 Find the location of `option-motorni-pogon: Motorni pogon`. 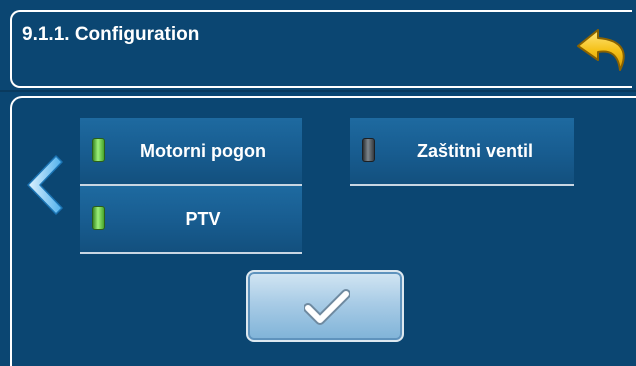

option-motorni-pogon: Motorni pogon is located at coordinates (191, 151).